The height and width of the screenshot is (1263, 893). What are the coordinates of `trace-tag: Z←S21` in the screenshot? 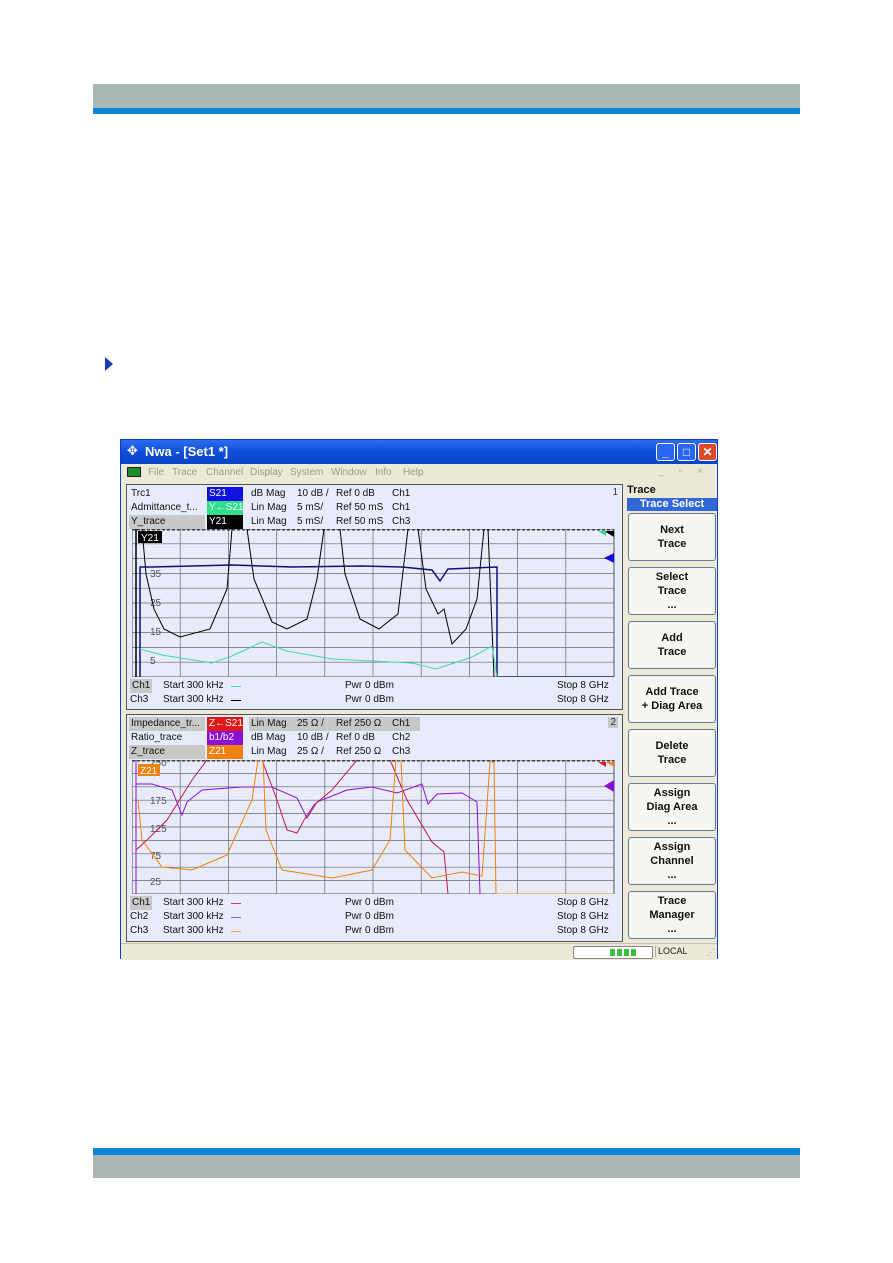 It's located at (225, 724).